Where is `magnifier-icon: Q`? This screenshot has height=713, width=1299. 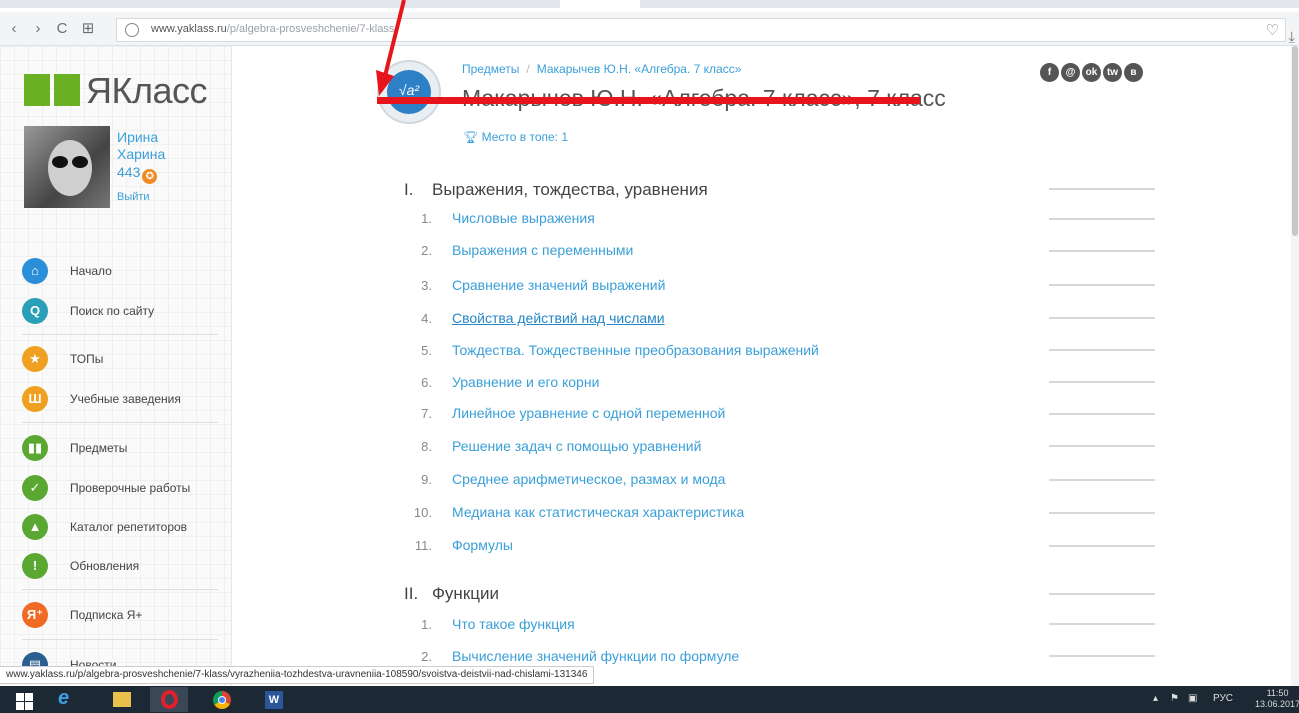
magnifier-icon: Q is located at coordinates (35, 311).